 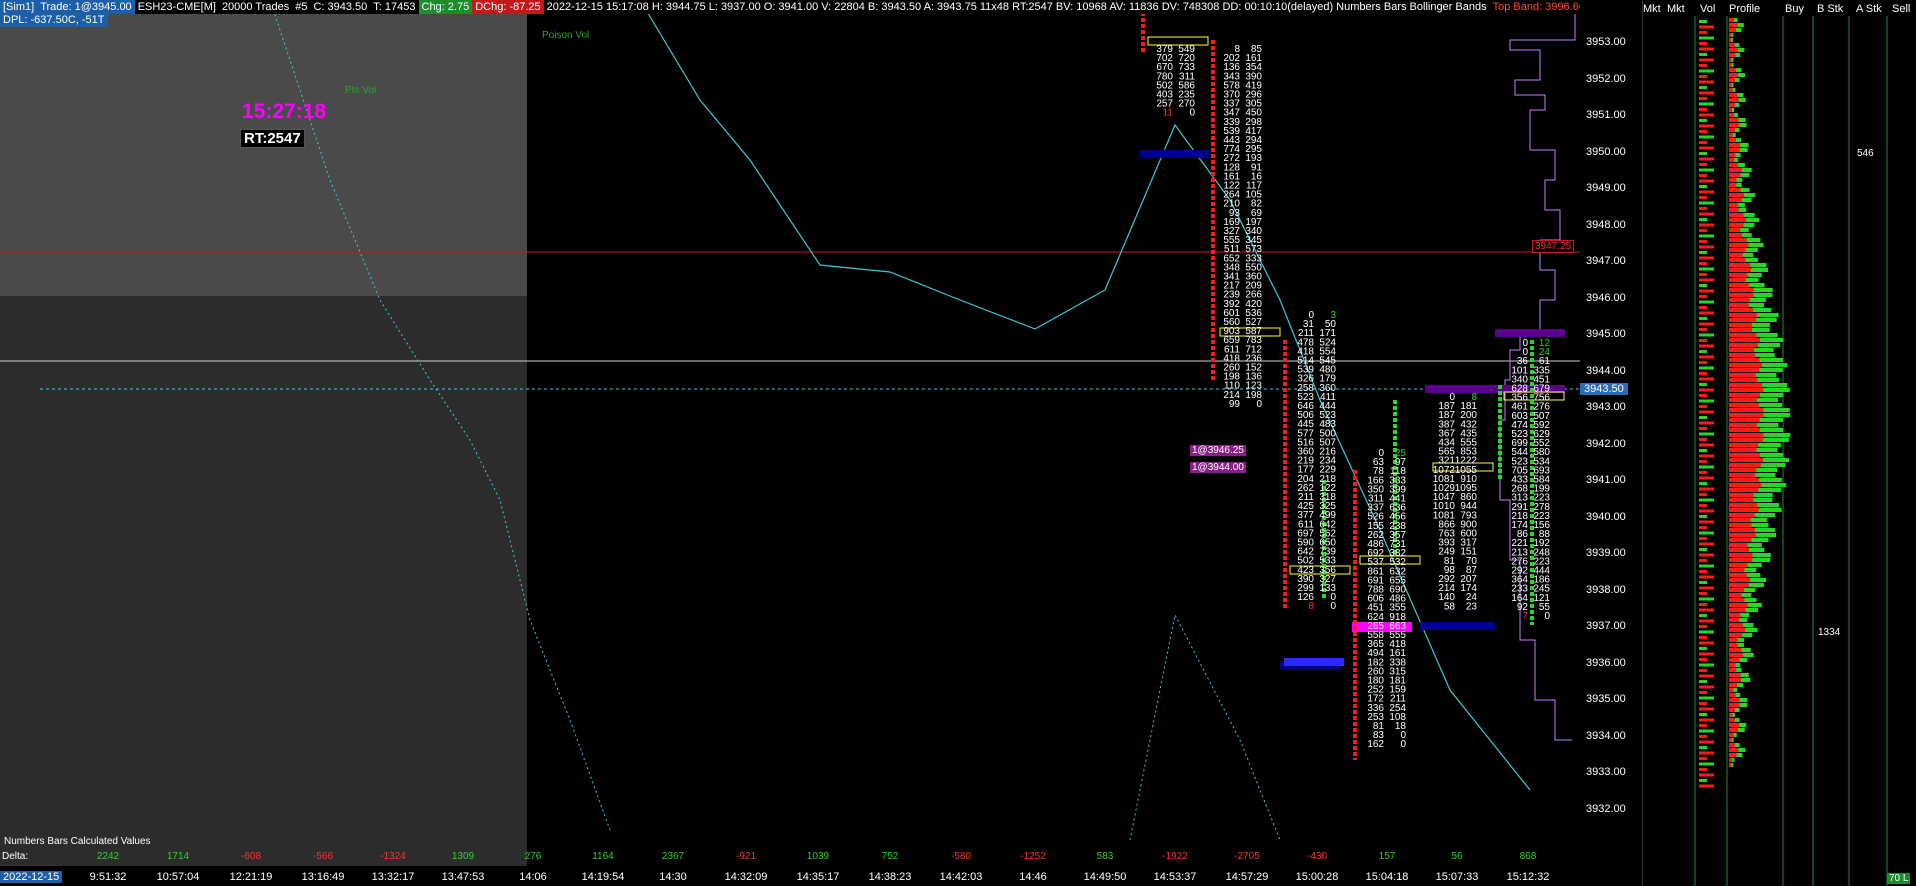 I want to click on delta-value: 1714, so click(x=178, y=856).